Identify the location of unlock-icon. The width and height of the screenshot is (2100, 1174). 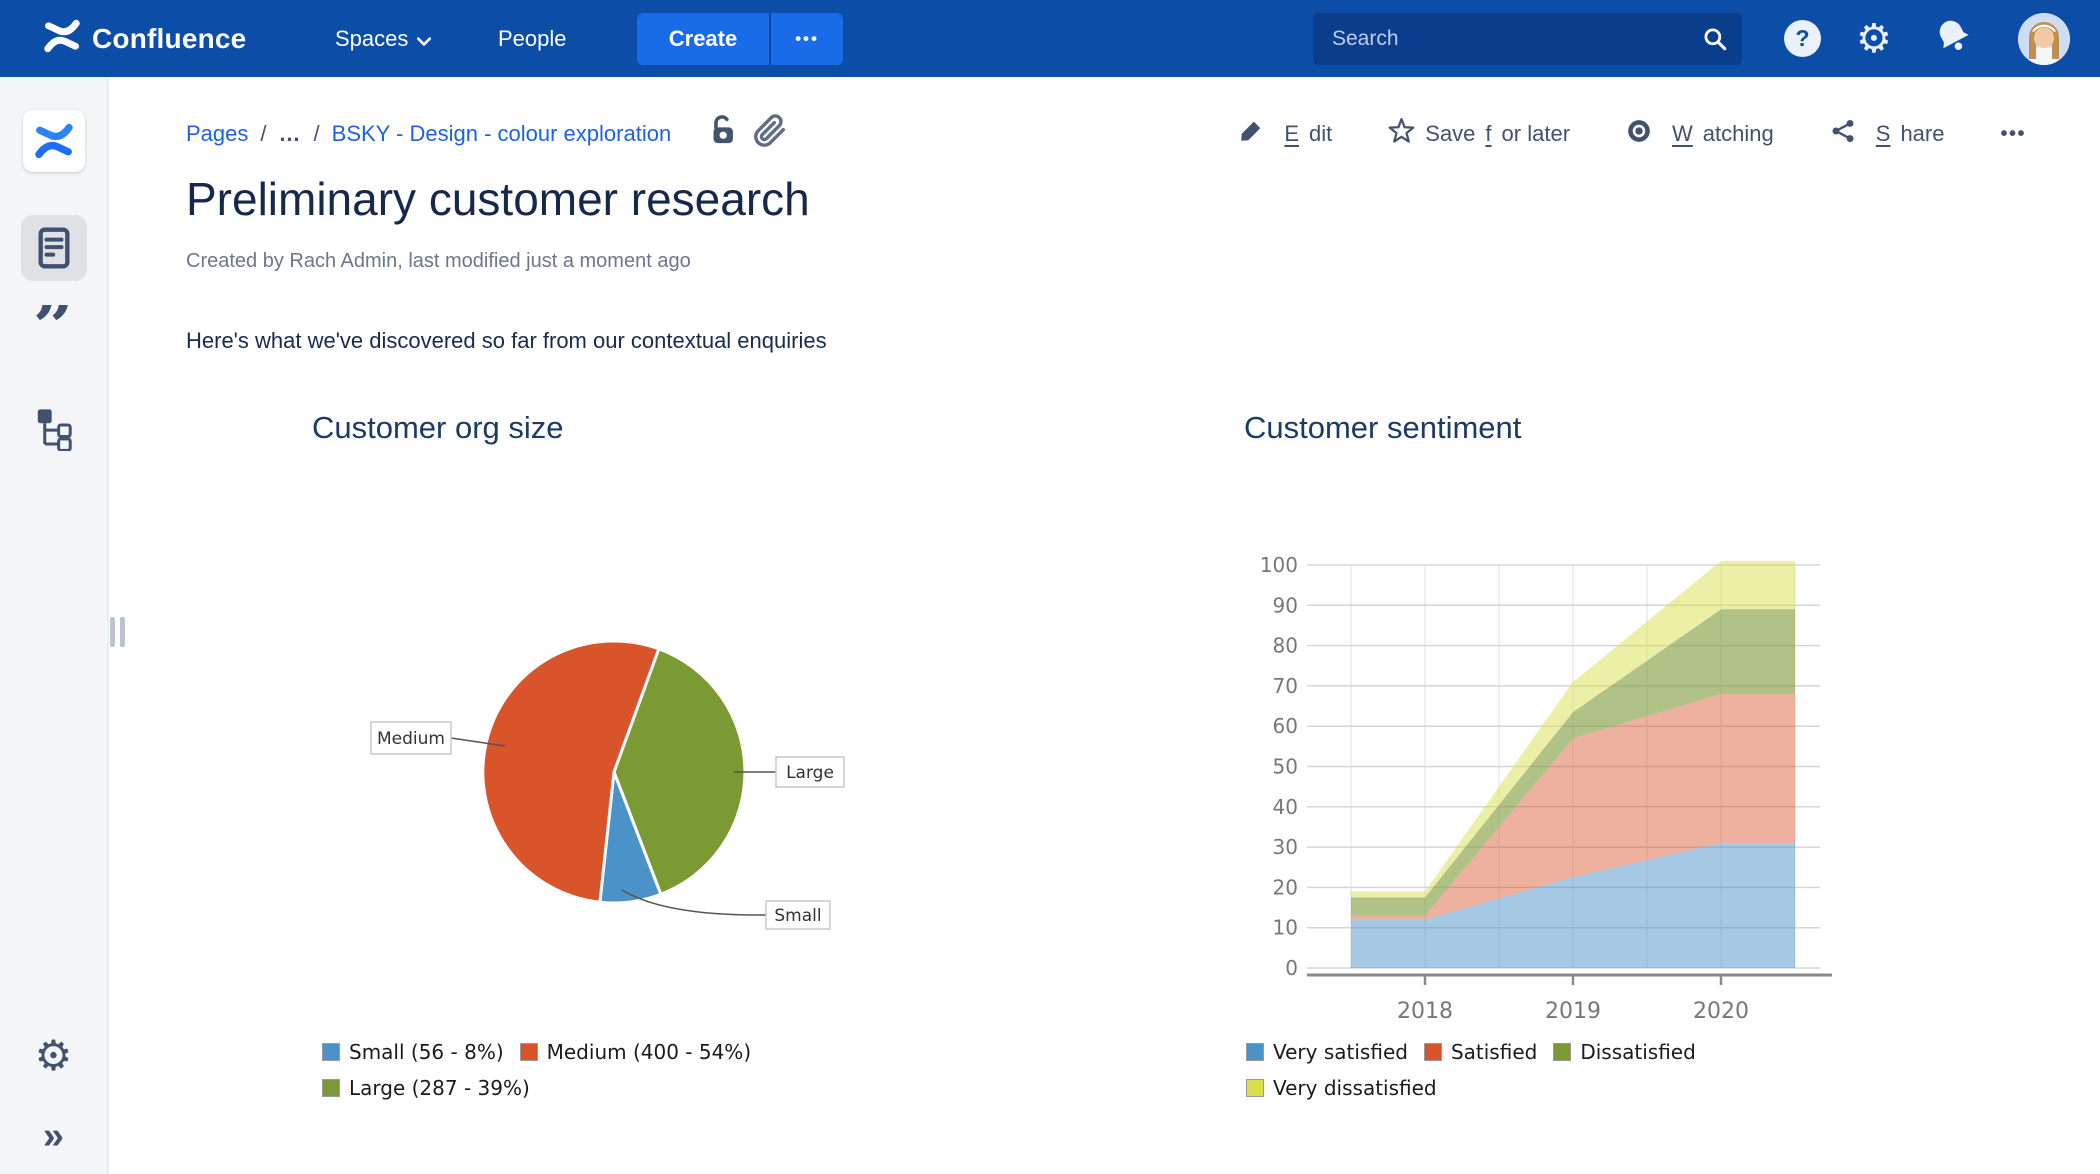
(722, 134).